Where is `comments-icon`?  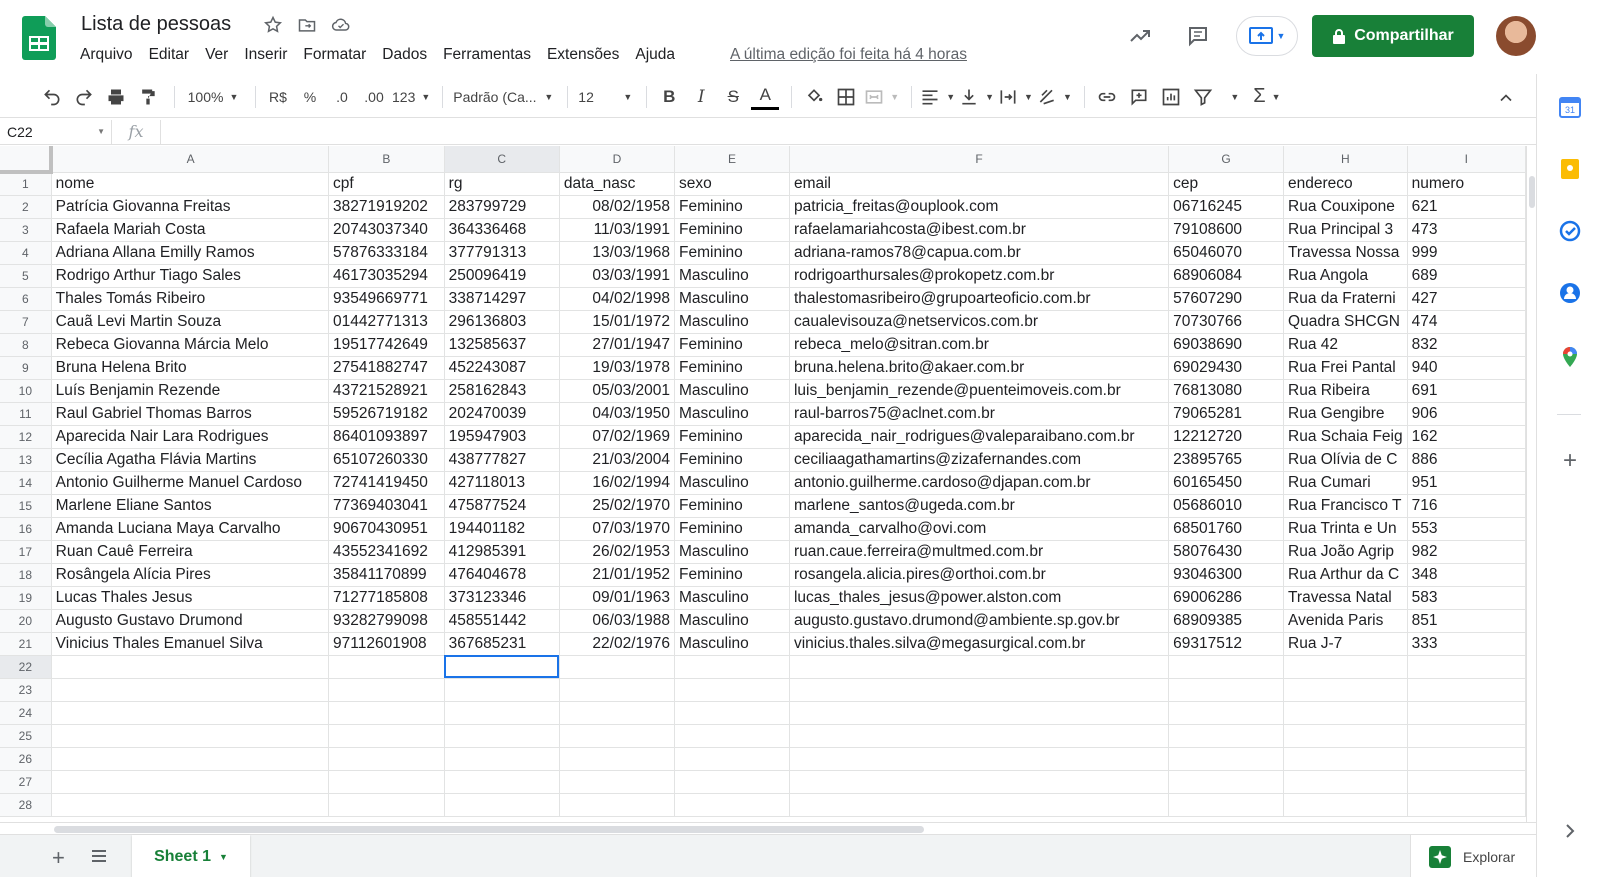 comments-icon is located at coordinates (1198, 36).